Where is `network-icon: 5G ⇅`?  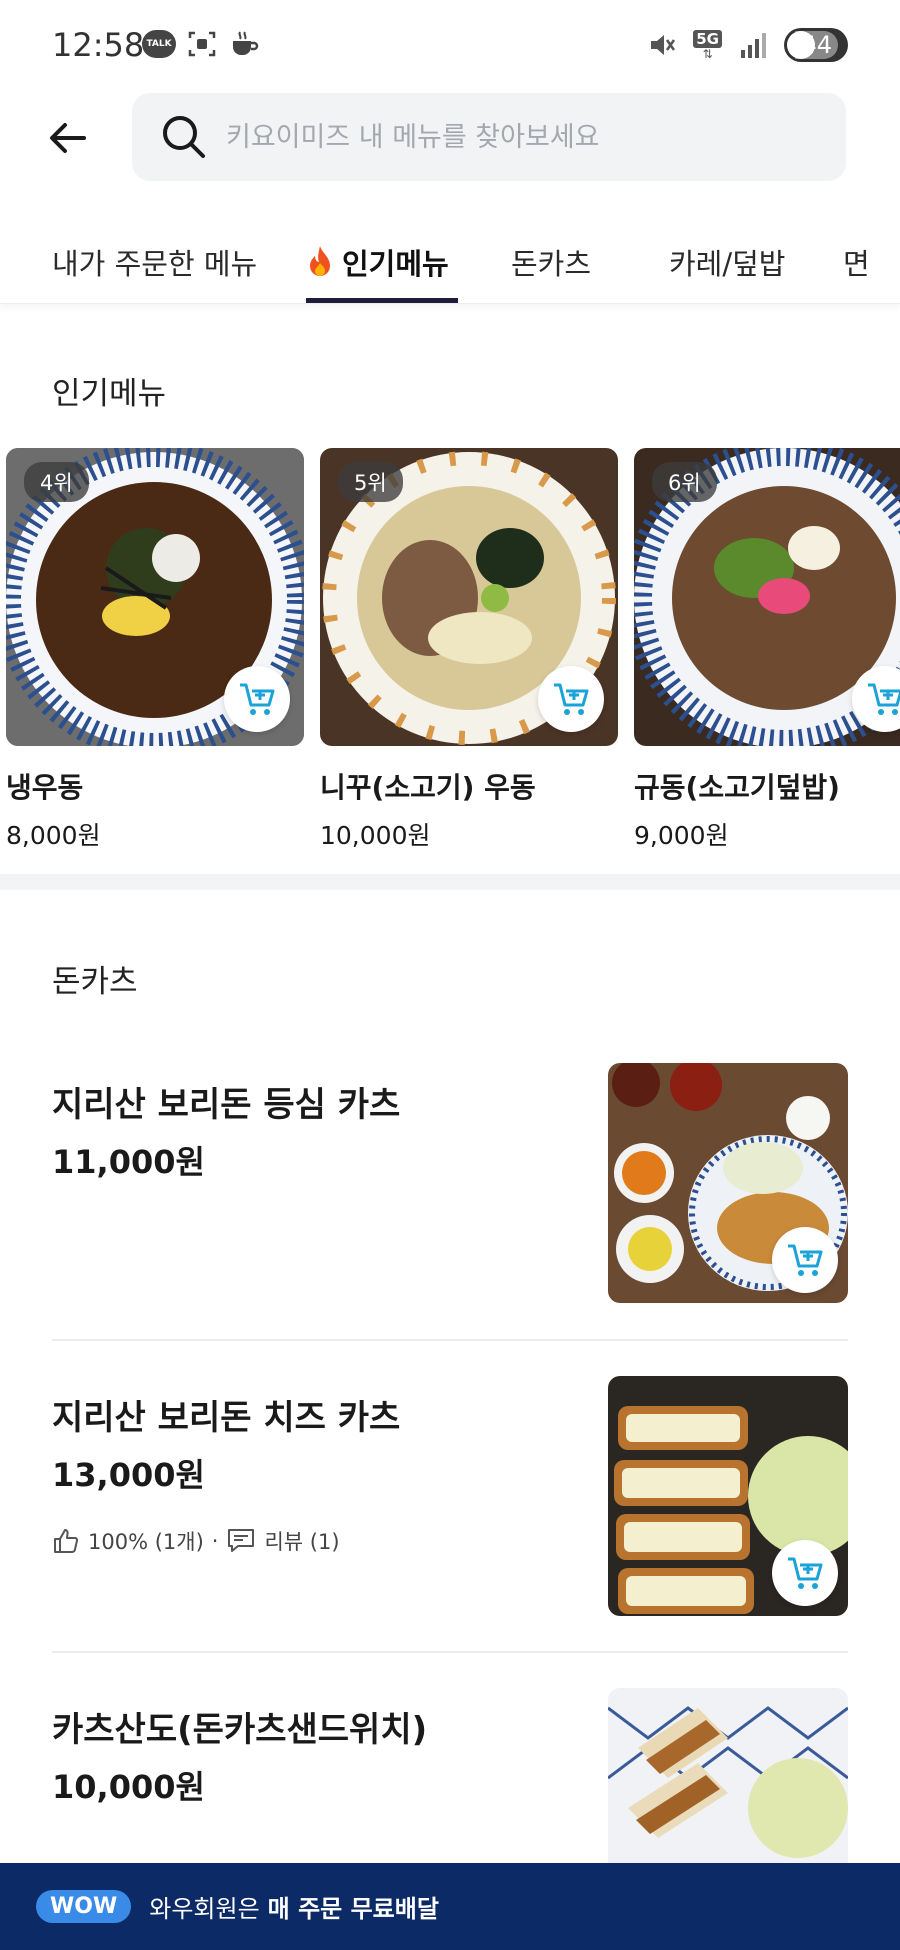
network-icon: 5G ⇅ is located at coordinates (707, 45).